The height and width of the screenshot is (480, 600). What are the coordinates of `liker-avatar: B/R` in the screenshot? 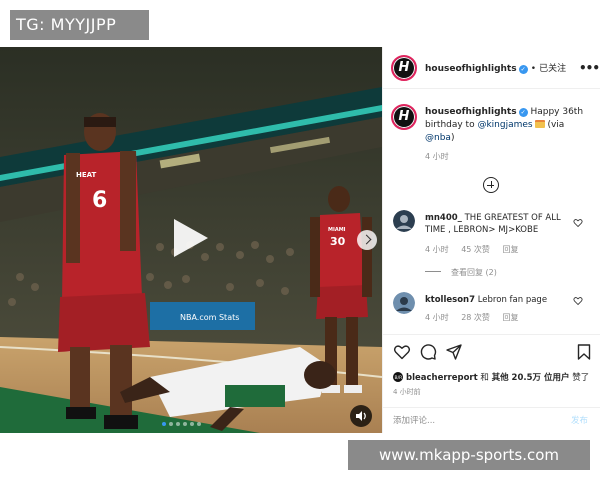 It's located at (398, 377).